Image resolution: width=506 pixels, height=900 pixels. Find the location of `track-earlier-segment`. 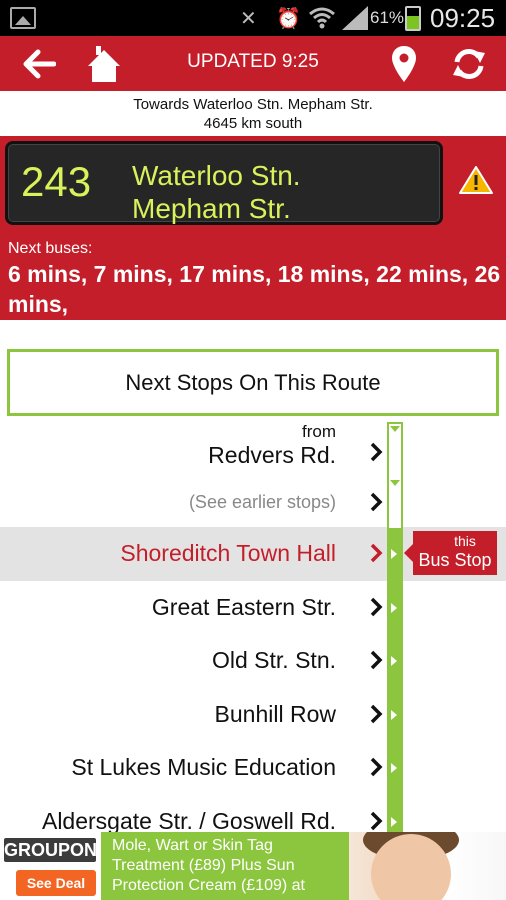

track-earlier-segment is located at coordinates (395, 476).